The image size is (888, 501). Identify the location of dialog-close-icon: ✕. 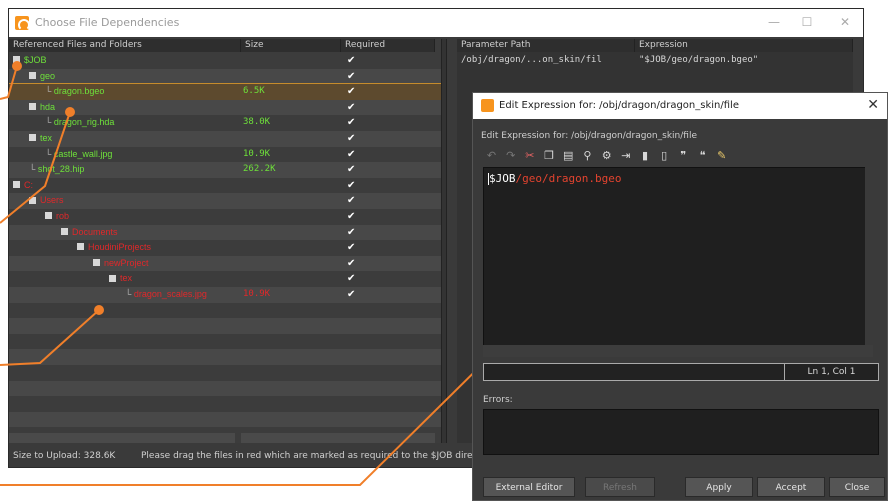
(873, 105).